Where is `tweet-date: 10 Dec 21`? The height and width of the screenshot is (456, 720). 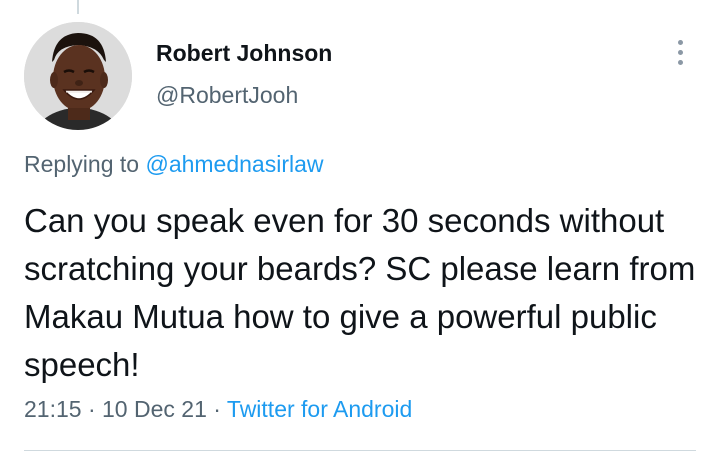
tweet-date: 10 Dec 21 is located at coordinates (154, 409).